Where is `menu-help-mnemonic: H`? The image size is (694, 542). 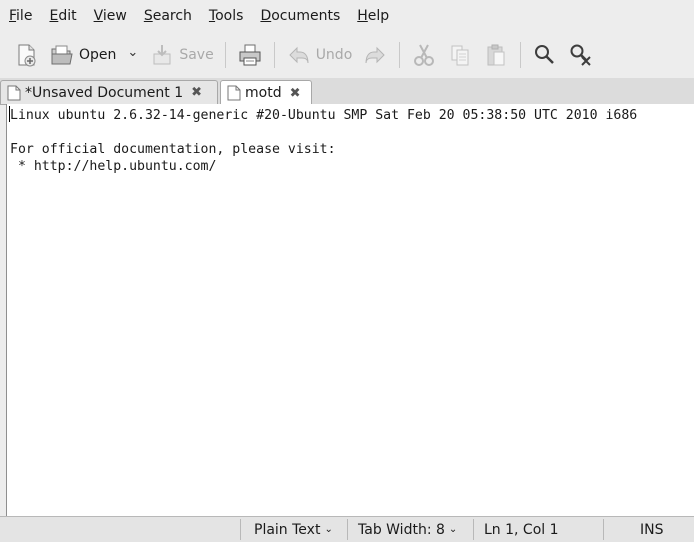
menu-help-mnemonic: H is located at coordinates (362, 16).